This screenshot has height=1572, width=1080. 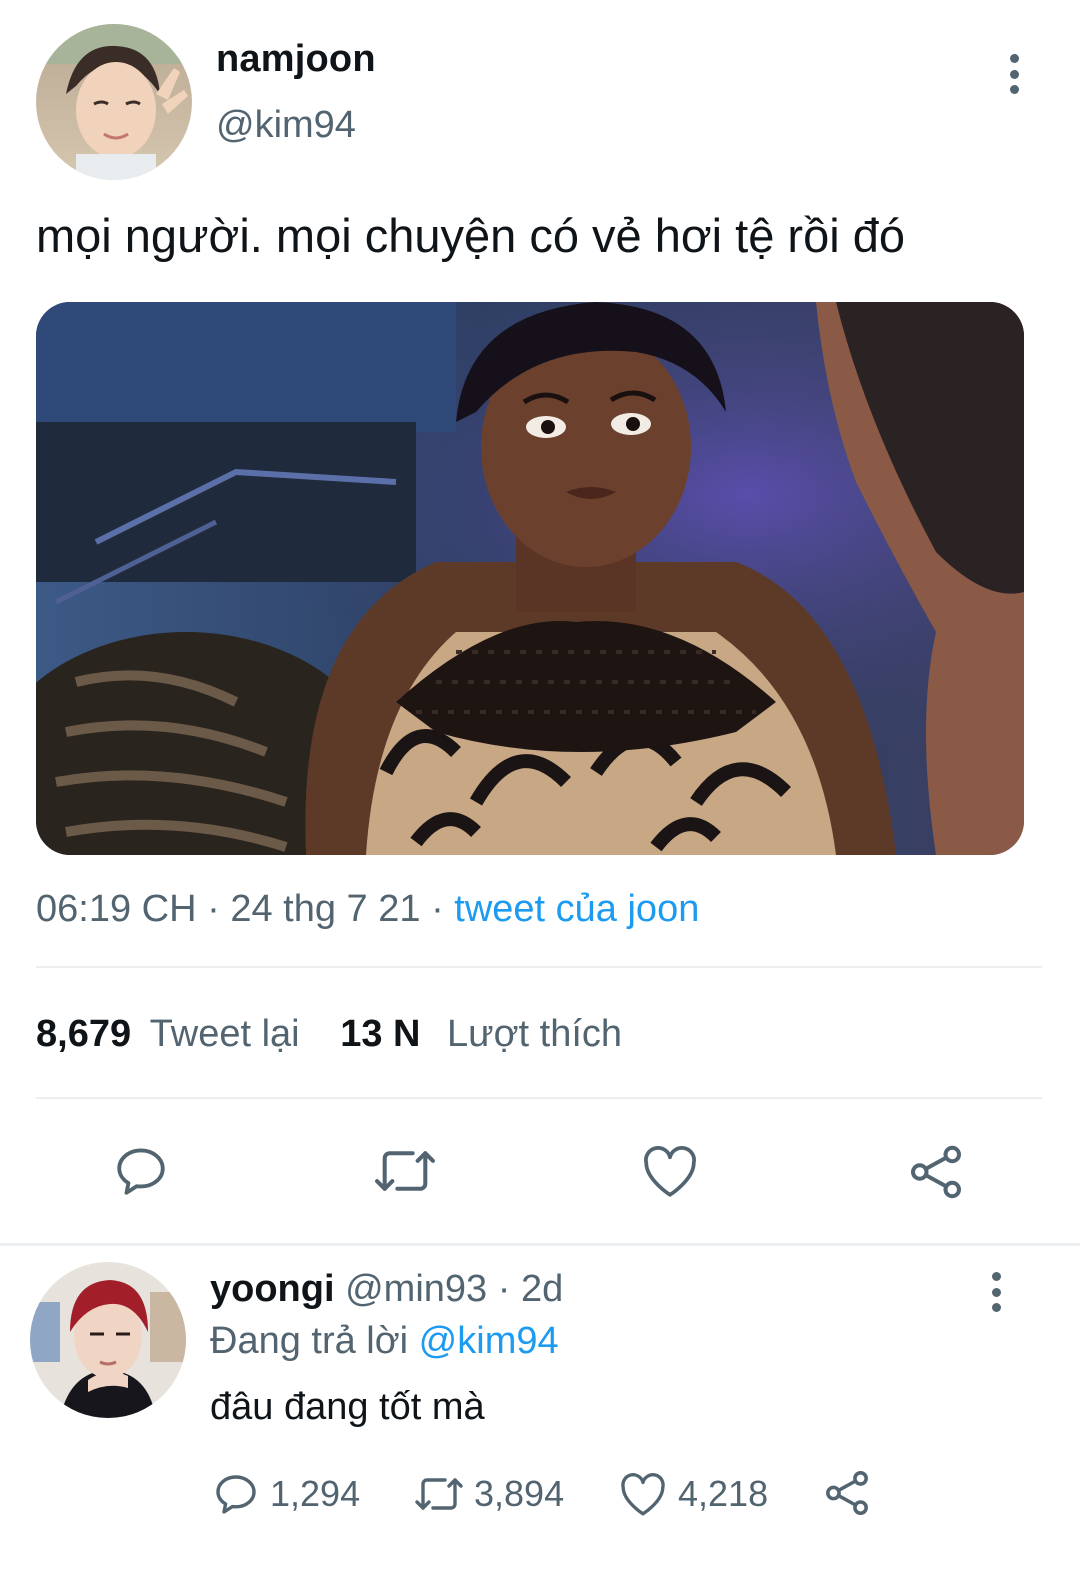 What do you see at coordinates (380, 1034) in the screenshot?
I see `like-count: 13 N` at bounding box center [380, 1034].